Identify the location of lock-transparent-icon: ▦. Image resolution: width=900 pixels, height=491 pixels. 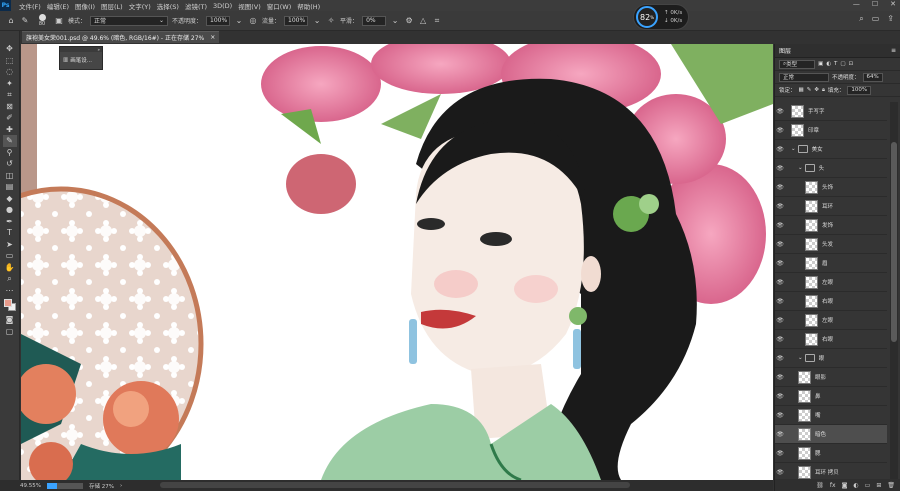
(801, 90).